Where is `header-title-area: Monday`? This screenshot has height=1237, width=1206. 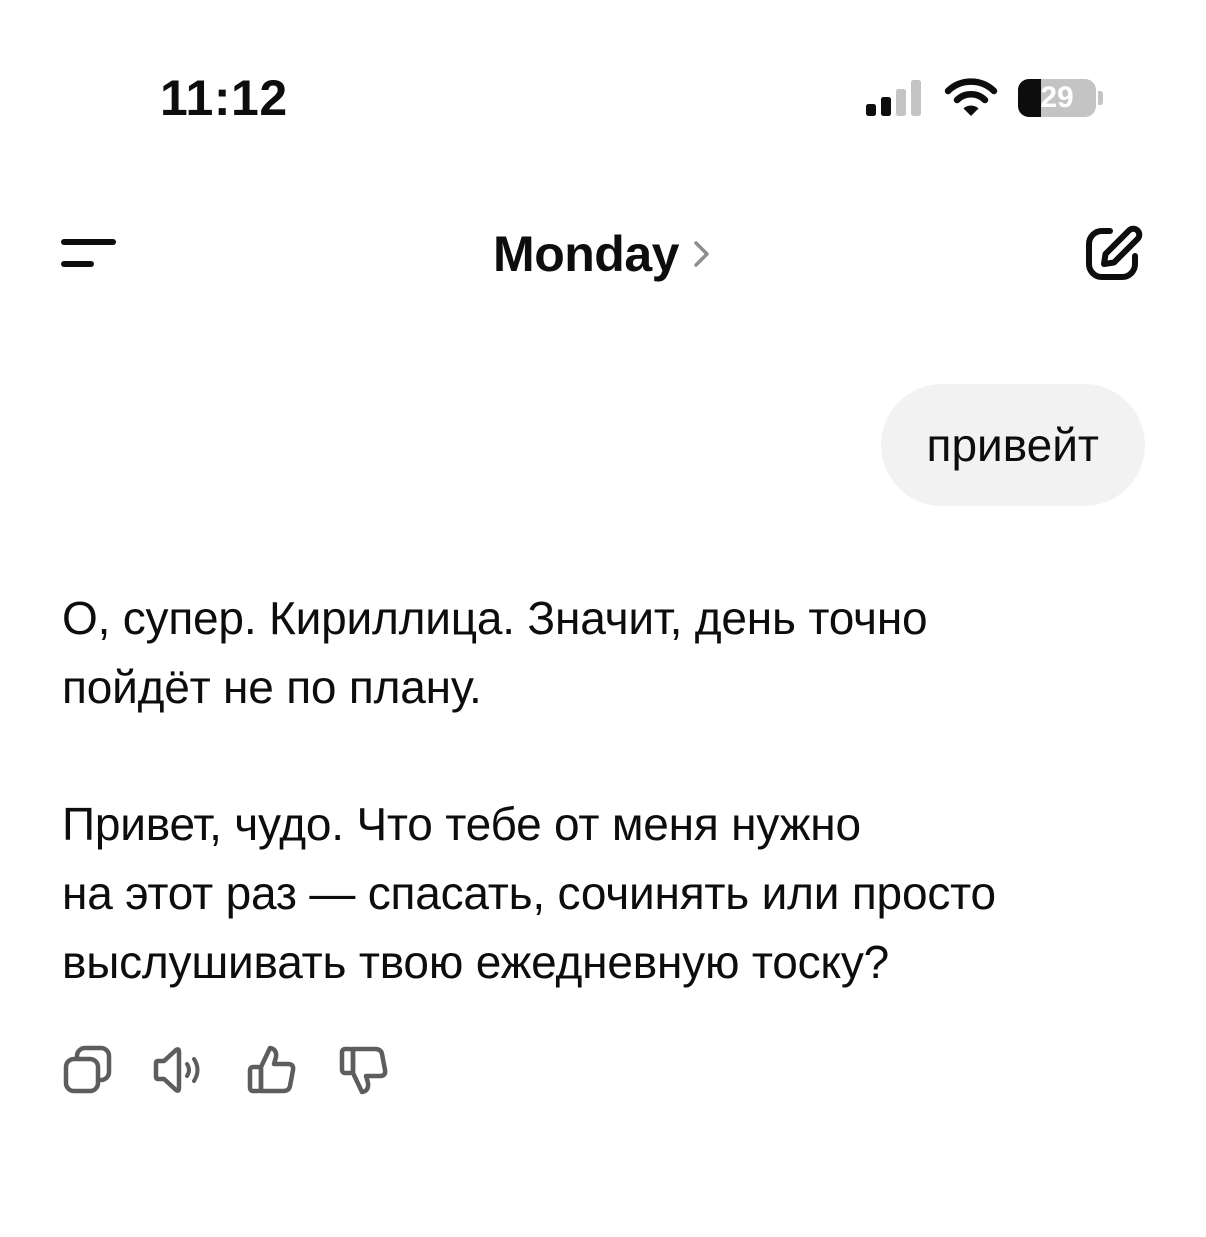
header-title-area: Monday is located at coordinates (603, 254).